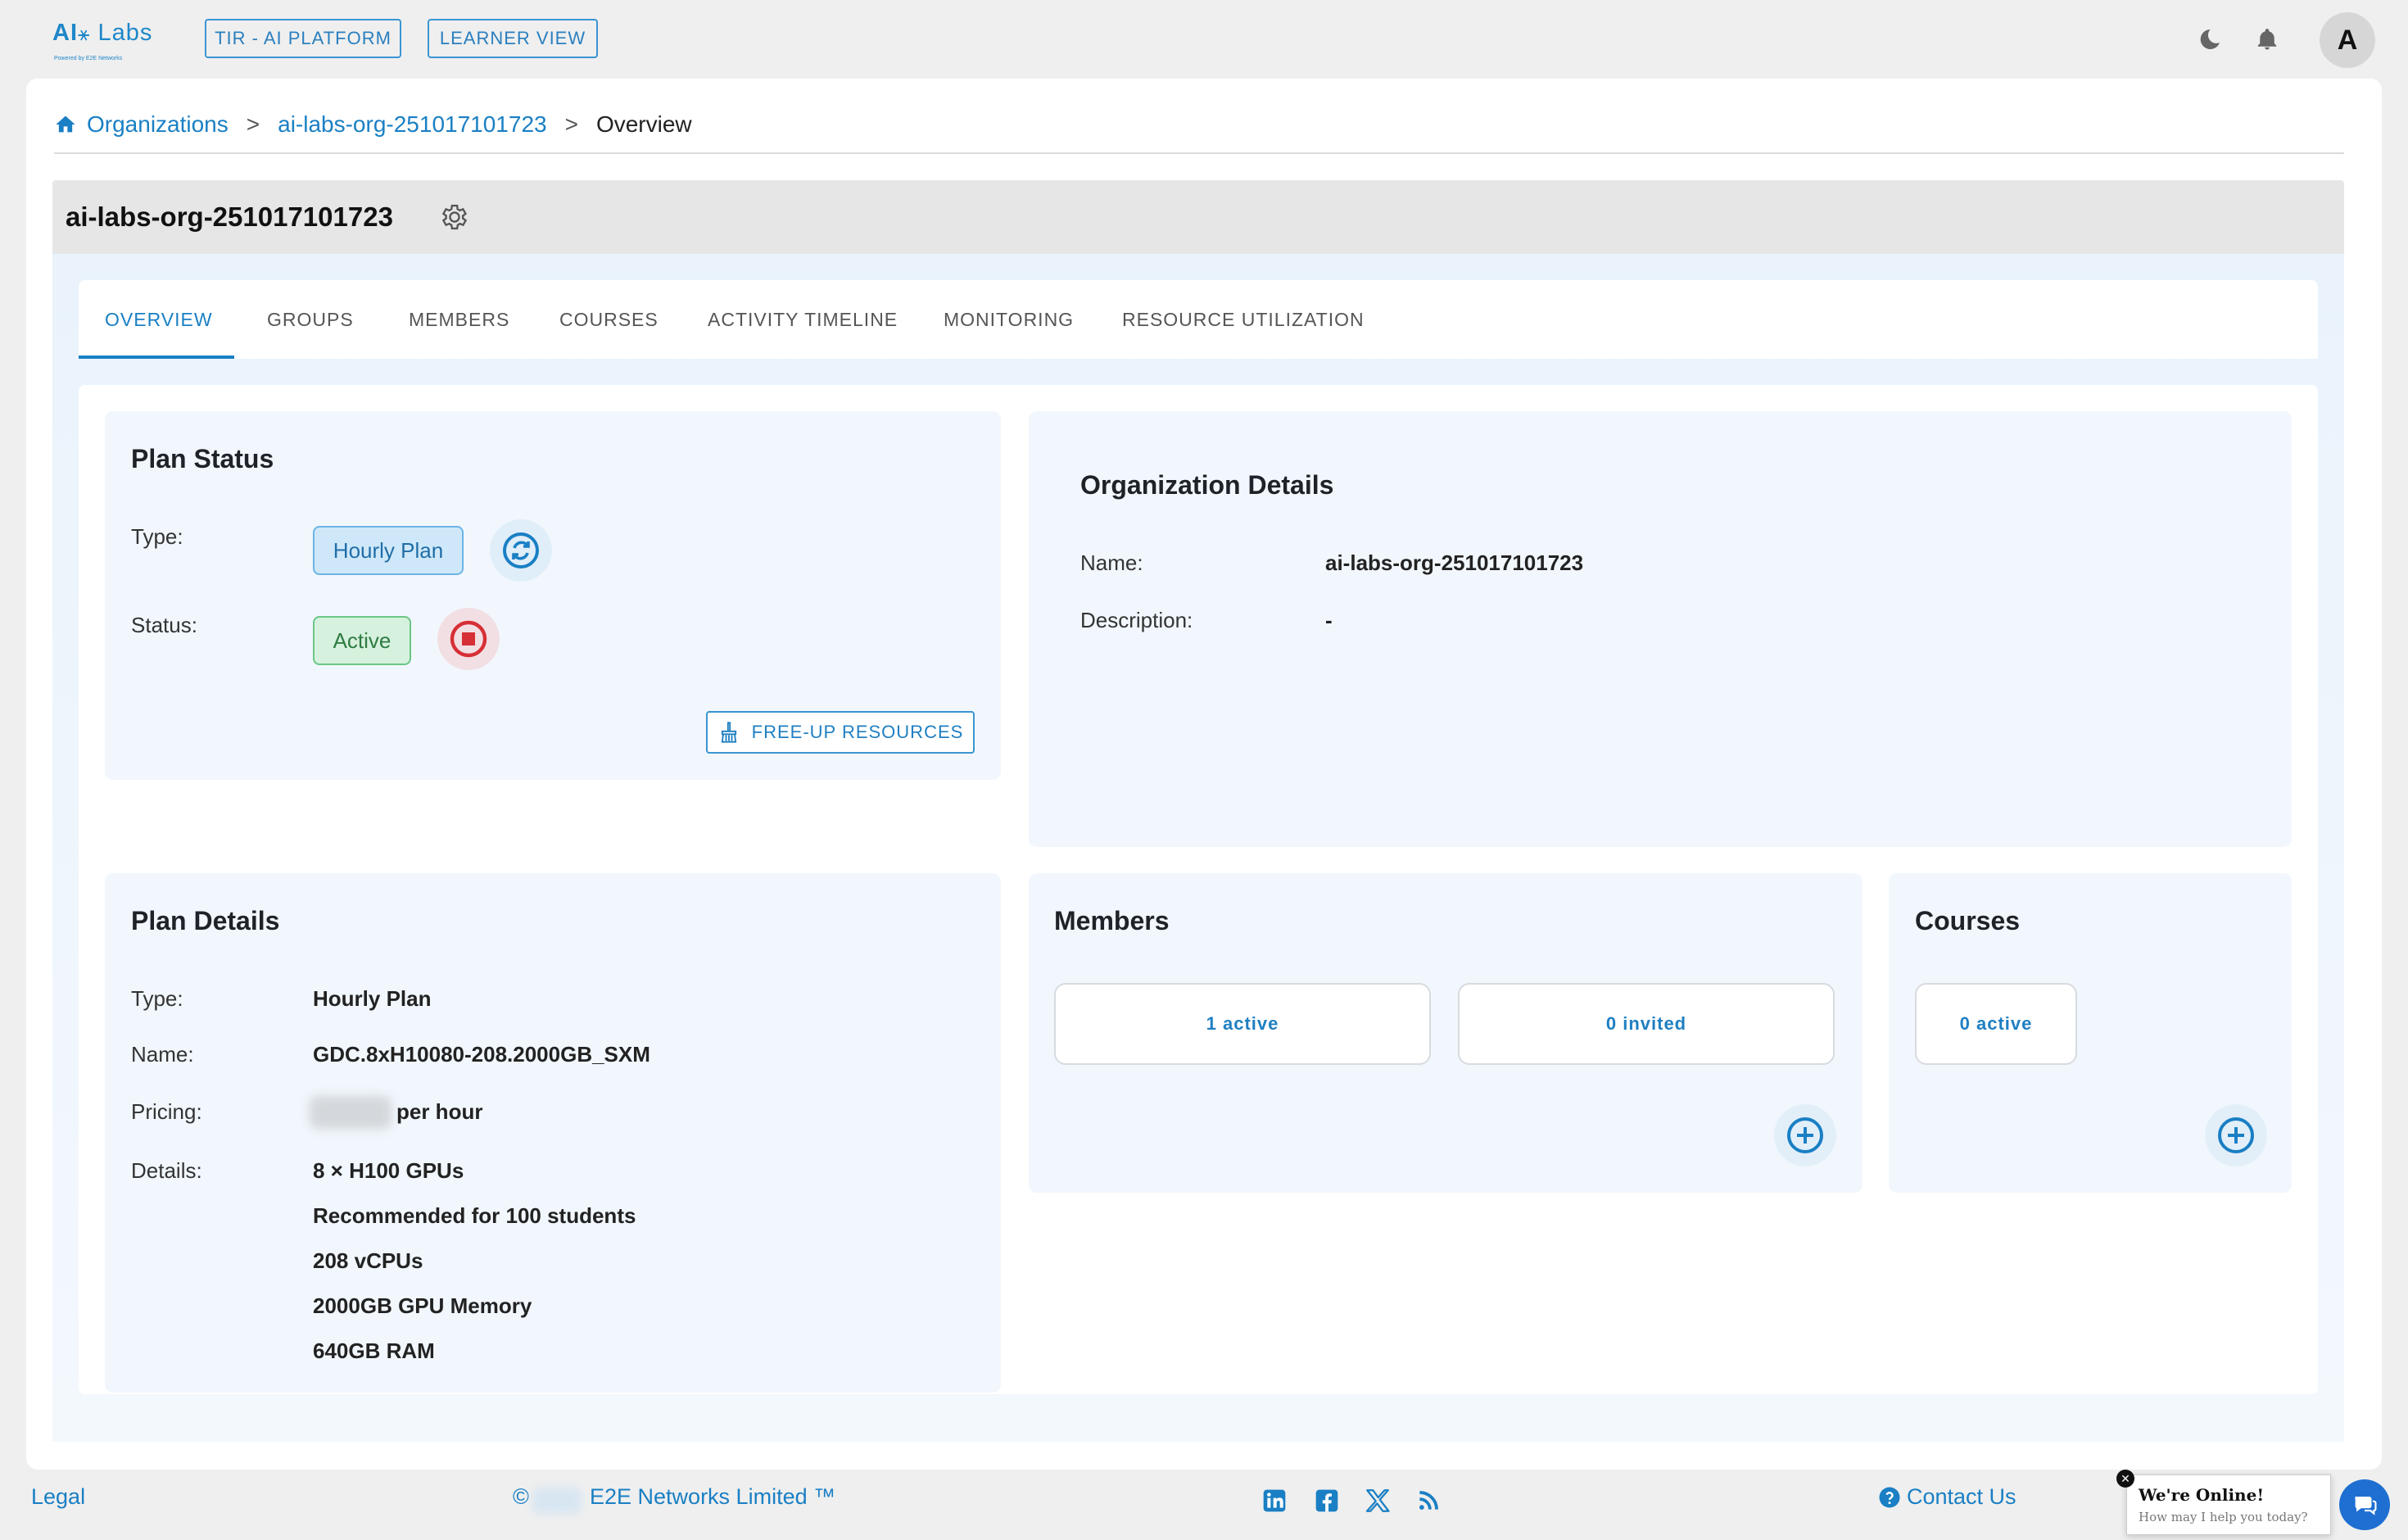 The height and width of the screenshot is (1540, 2408). What do you see at coordinates (159, 319) in the screenshot?
I see `tab-overview: OVERVIEW` at bounding box center [159, 319].